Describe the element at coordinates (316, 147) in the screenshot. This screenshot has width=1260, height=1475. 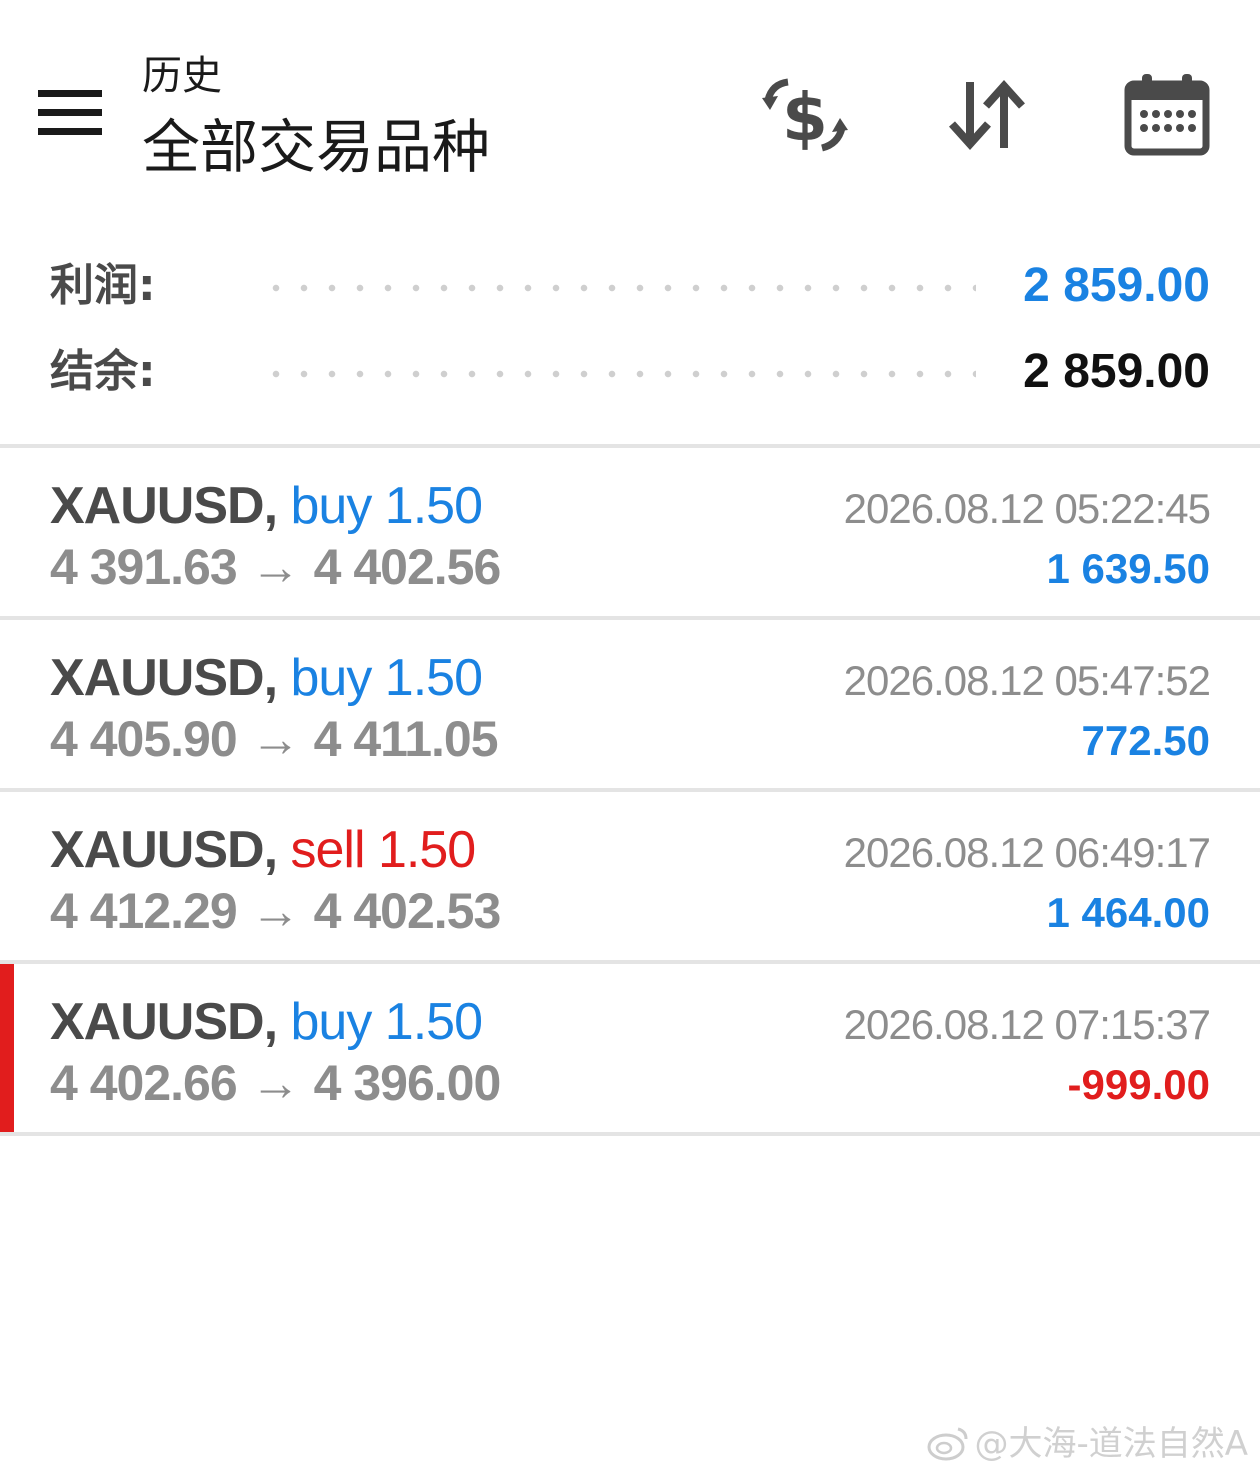
I see `page-title: 全部交易品种` at that location.